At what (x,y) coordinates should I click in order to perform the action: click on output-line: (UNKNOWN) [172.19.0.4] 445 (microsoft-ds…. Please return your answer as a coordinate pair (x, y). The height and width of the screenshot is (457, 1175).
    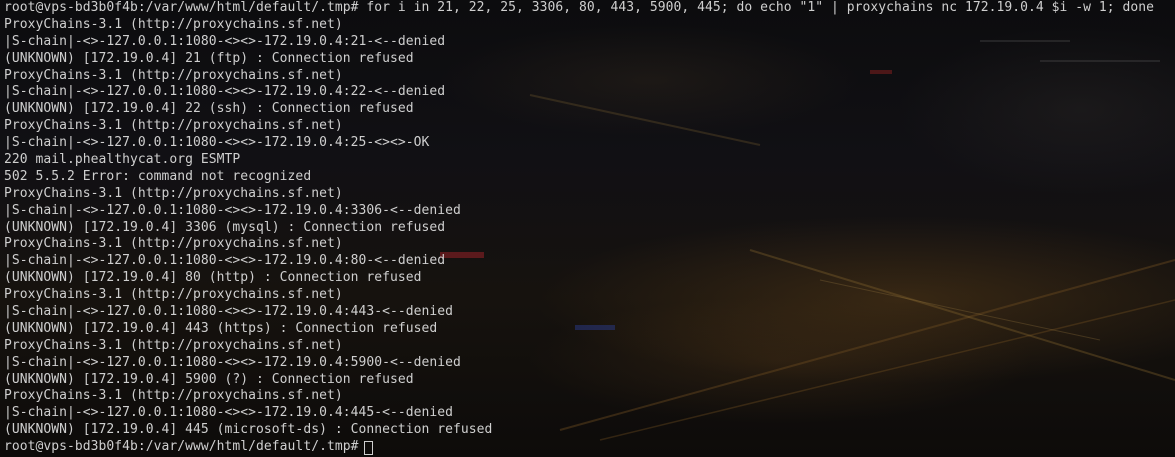
    Looking at the image, I should click on (248, 430).